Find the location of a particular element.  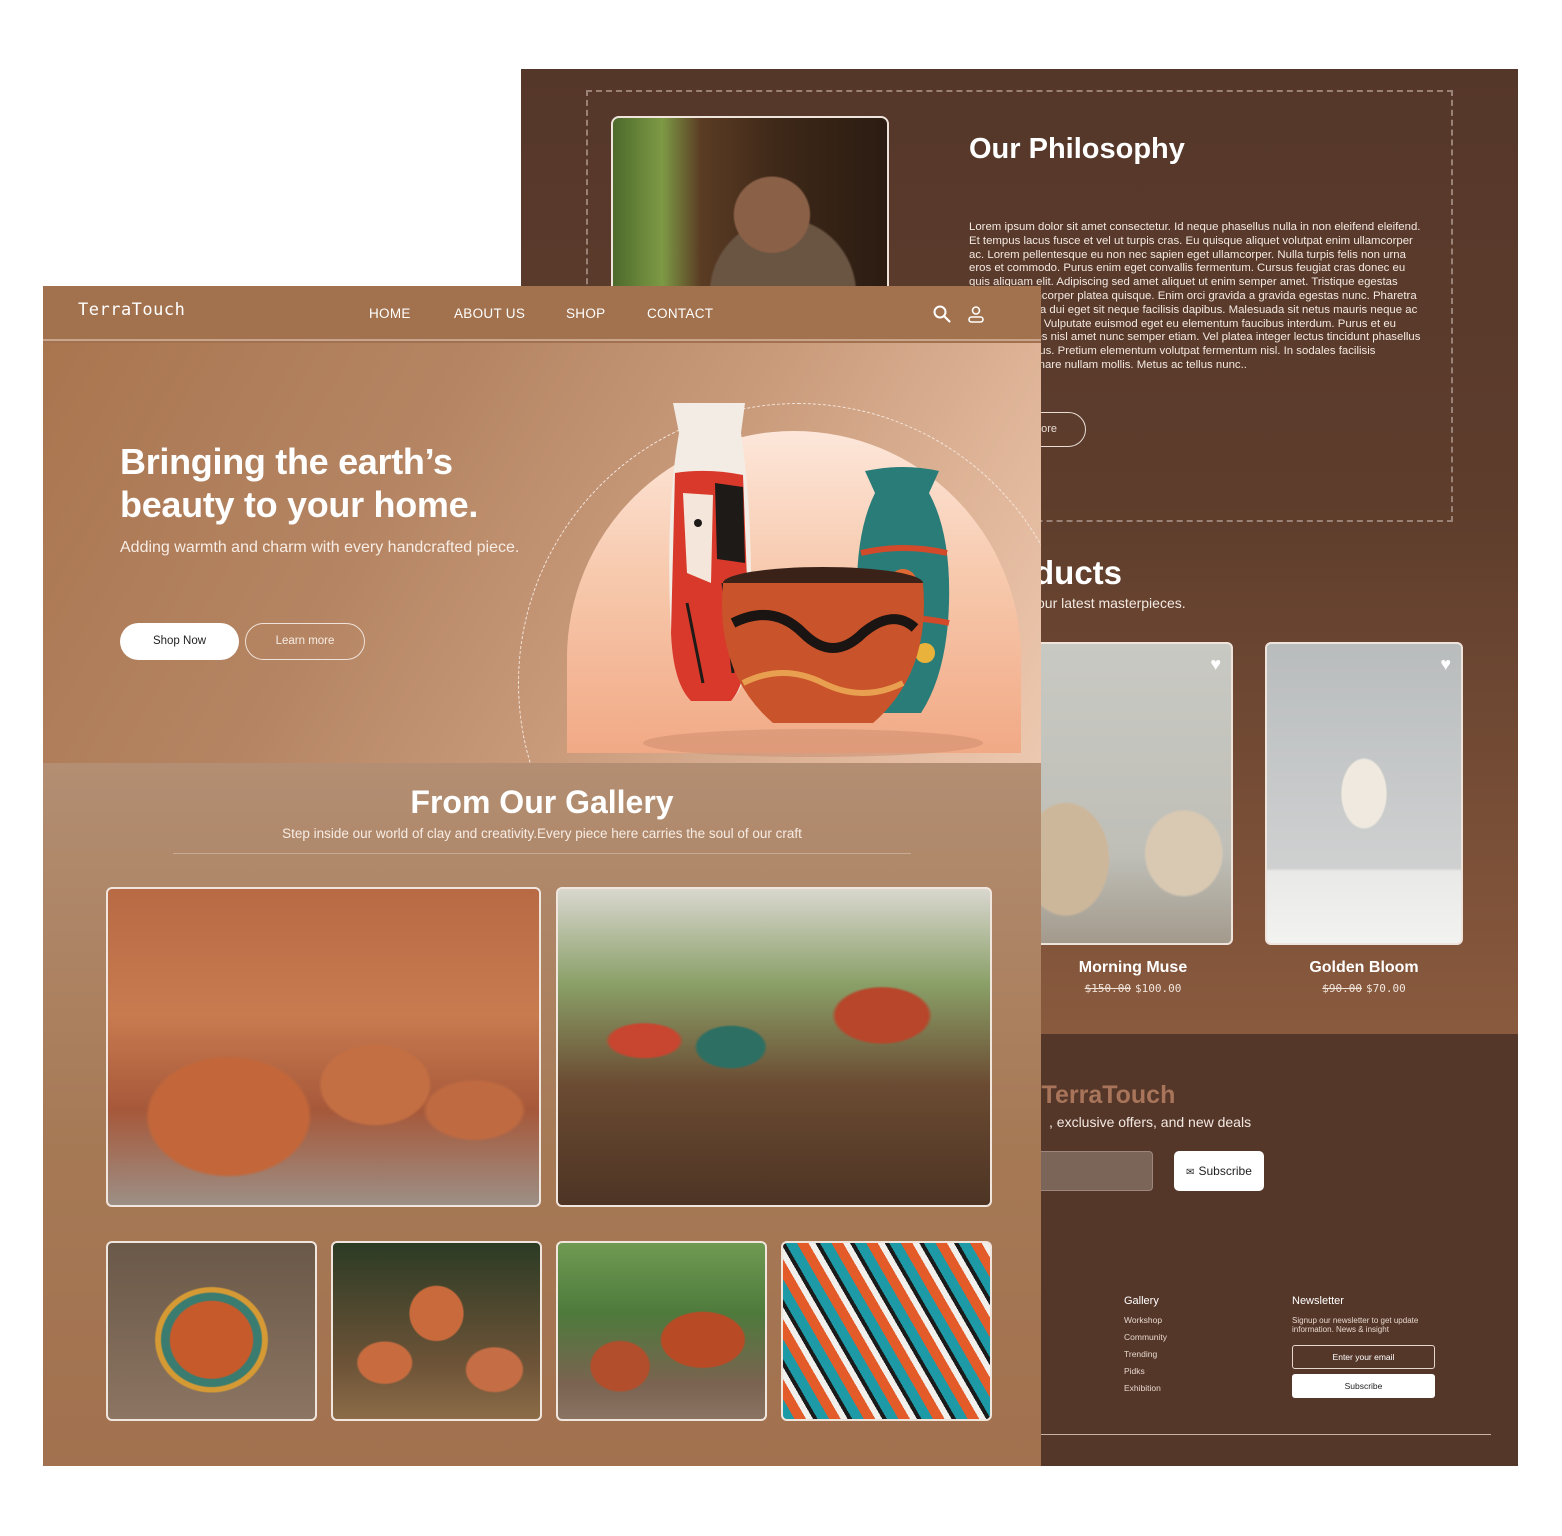

hero-title: Bringing the earth’s beauty to your home. is located at coordinates (299, 483).